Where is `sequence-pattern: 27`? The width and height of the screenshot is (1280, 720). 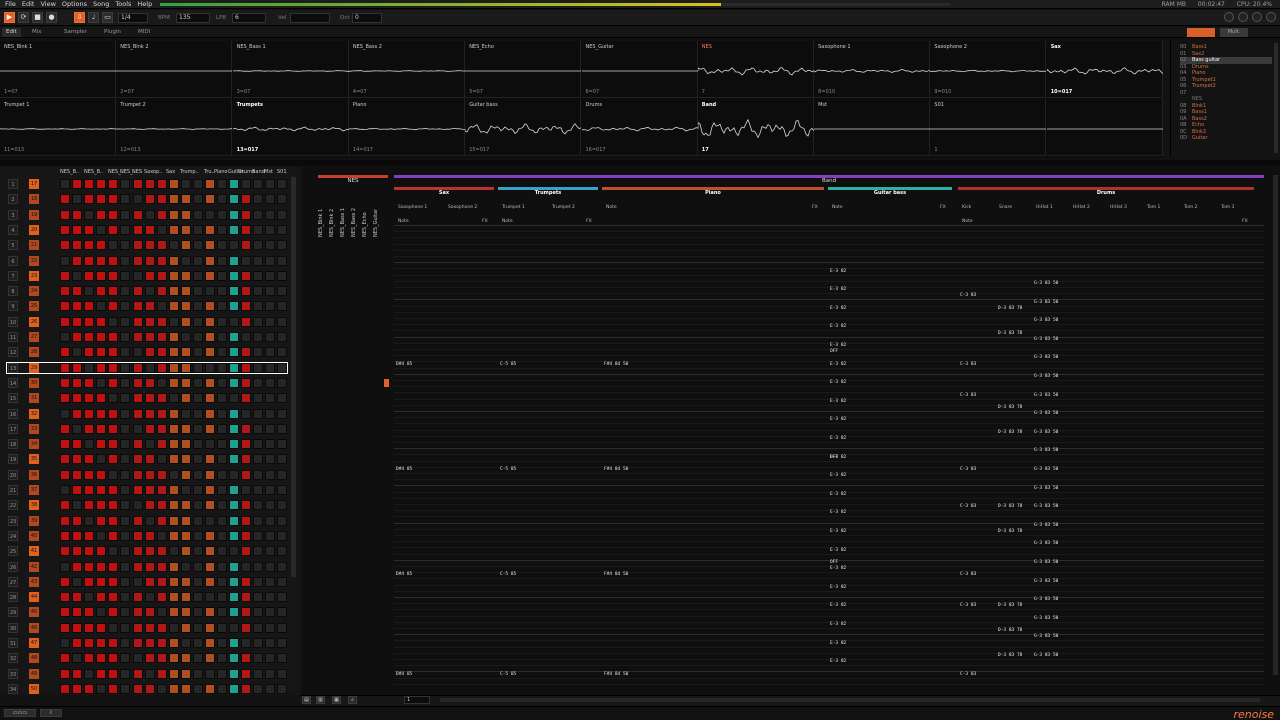 sequence-pattern: 27 is located at coordinates (34, 337).